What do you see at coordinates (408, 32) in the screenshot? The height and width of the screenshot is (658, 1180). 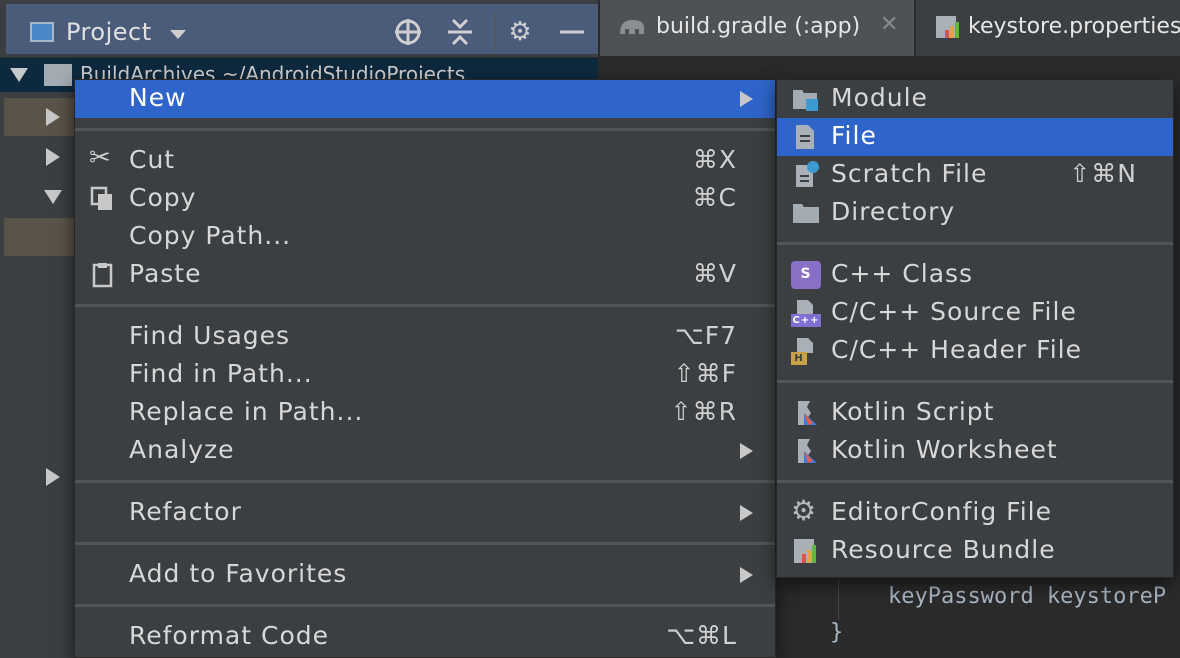 I see `locate-file-icon` at bounding box center [408, 32].